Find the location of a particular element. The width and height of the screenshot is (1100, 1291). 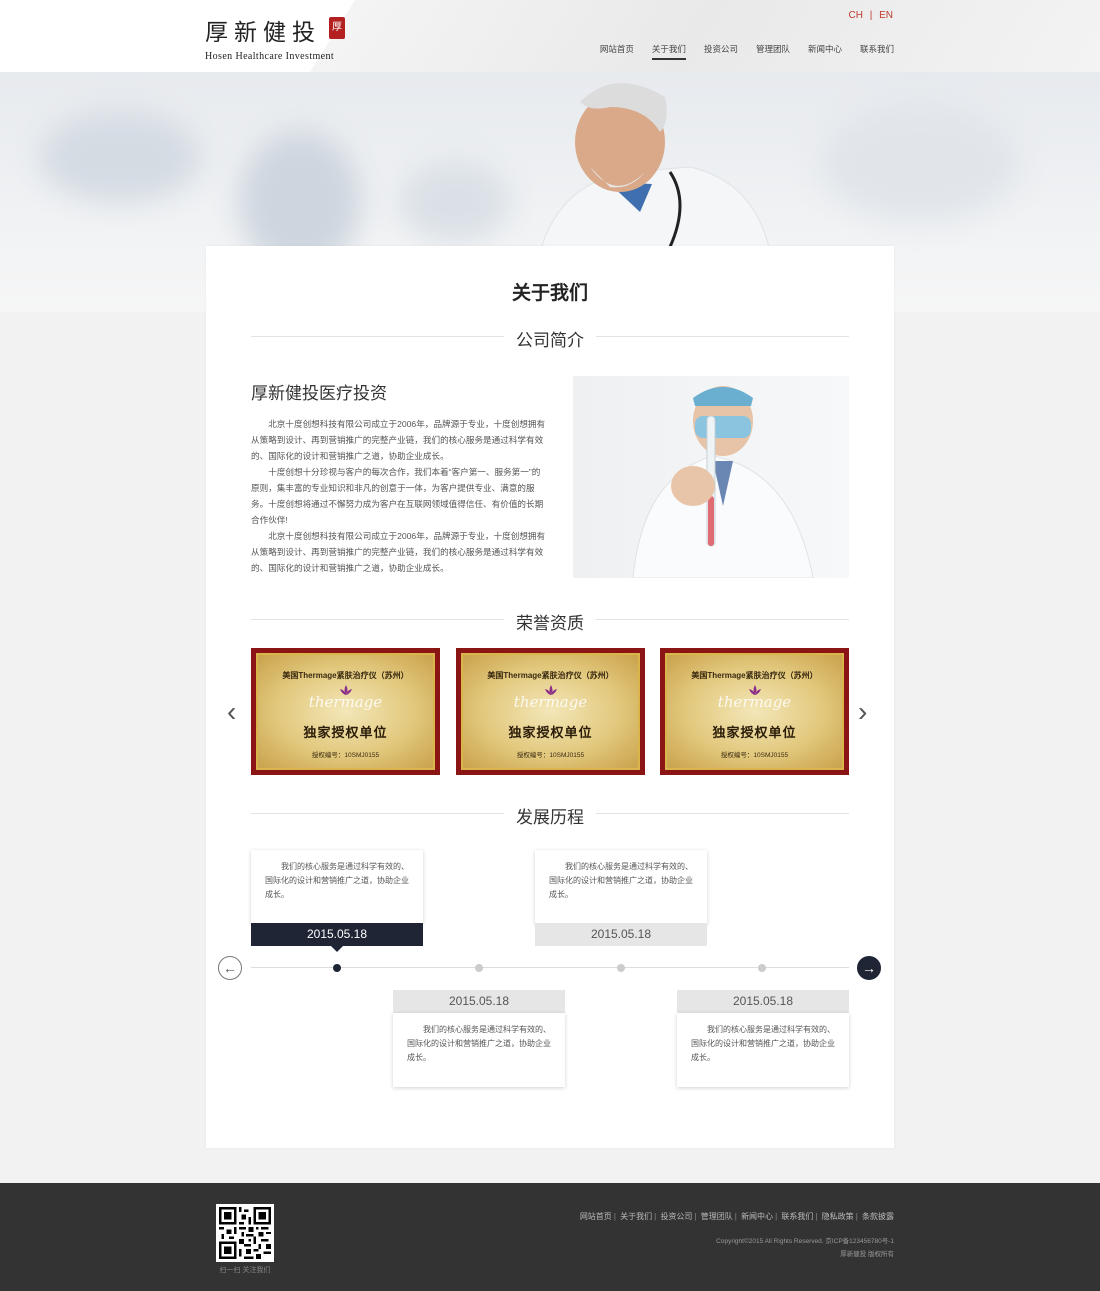

intro-photo-scientist is located at coordinates (711, 477).